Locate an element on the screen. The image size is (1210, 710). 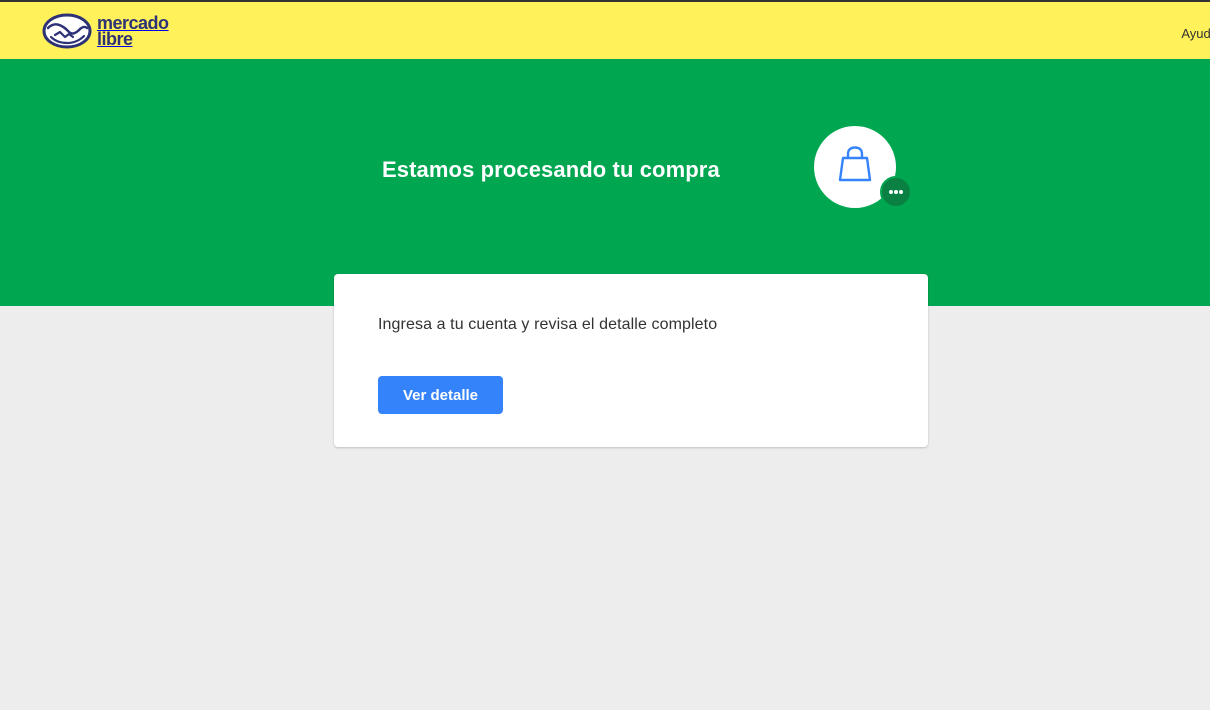
top-header: mercado libre Ayuda is located at coordinates (605, 29).